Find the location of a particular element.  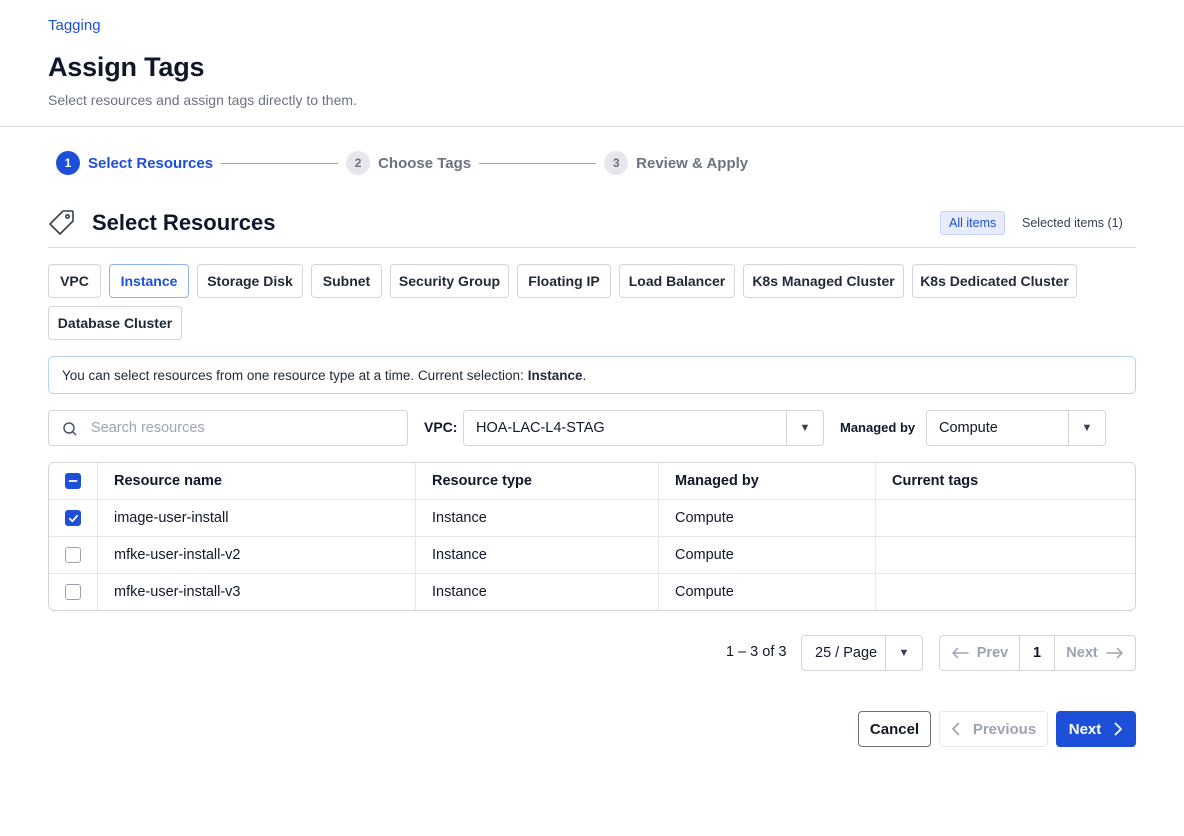

step-choose-tags: 2 Choose Tags is located at coordinates (408, 163).